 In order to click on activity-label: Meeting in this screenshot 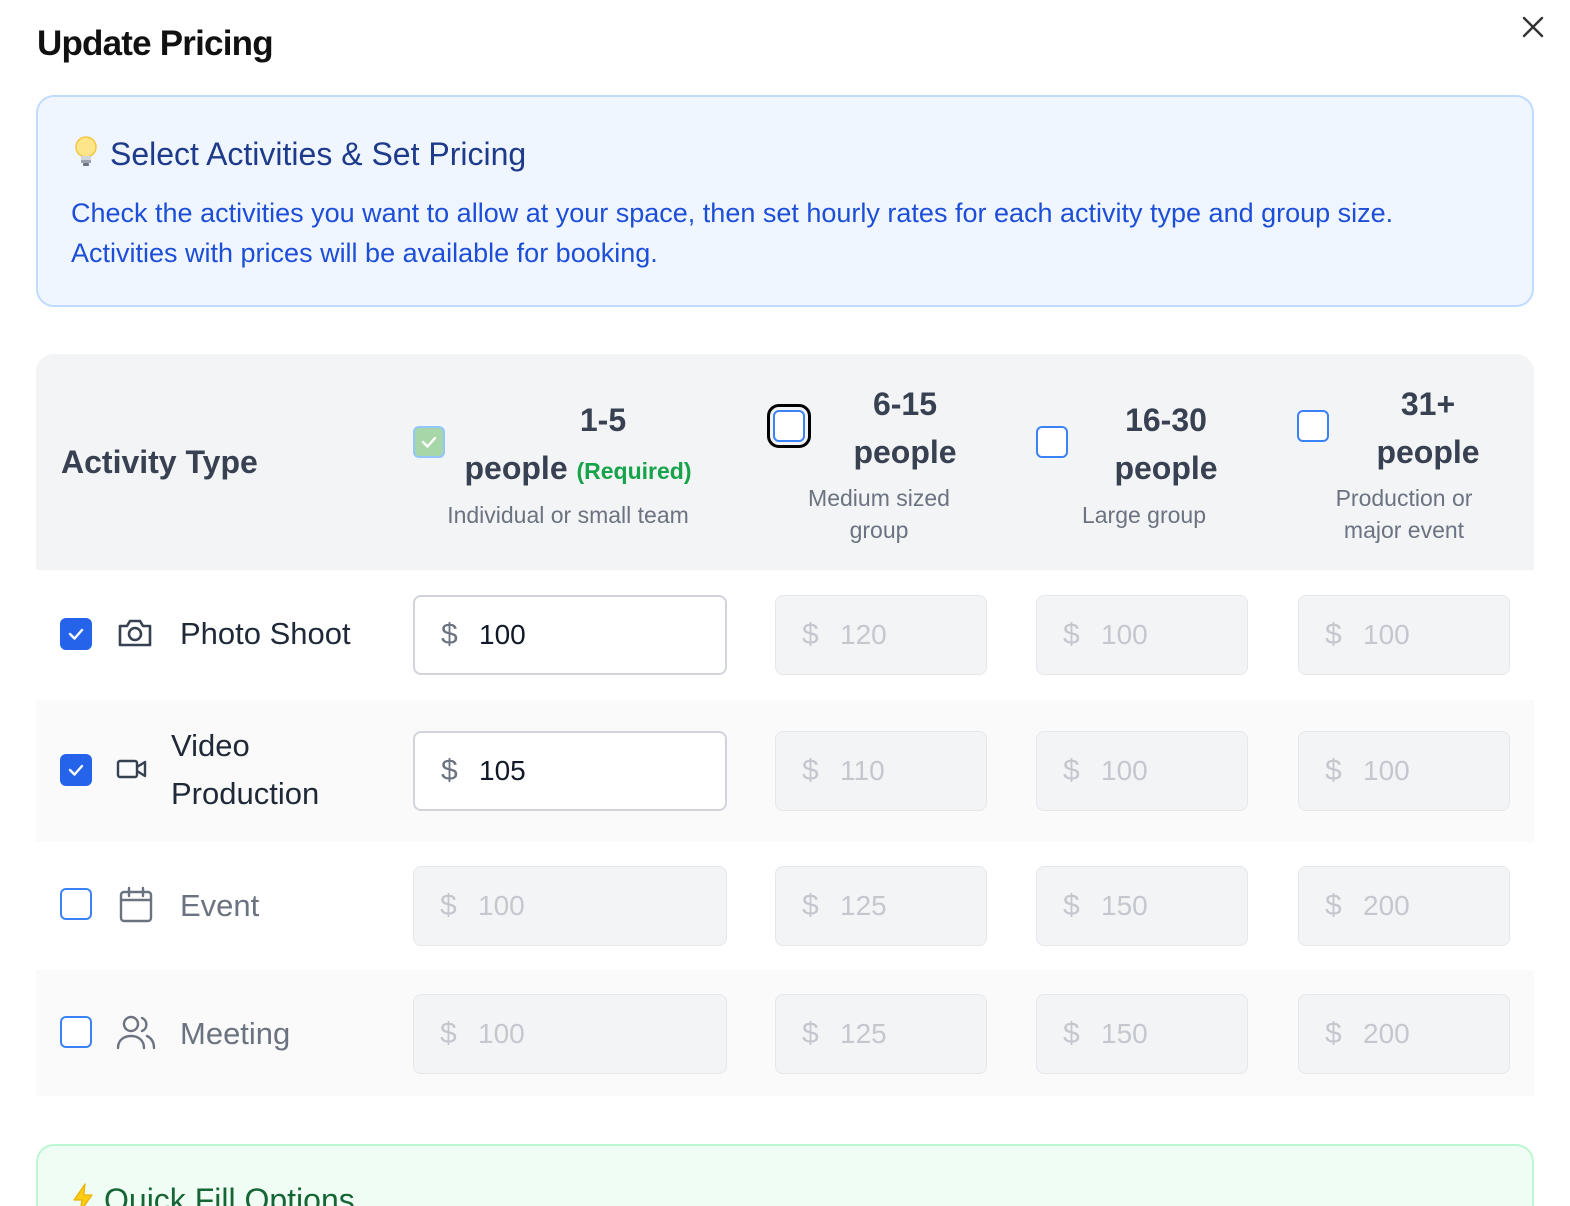, I will do `click(235, 1033)`.